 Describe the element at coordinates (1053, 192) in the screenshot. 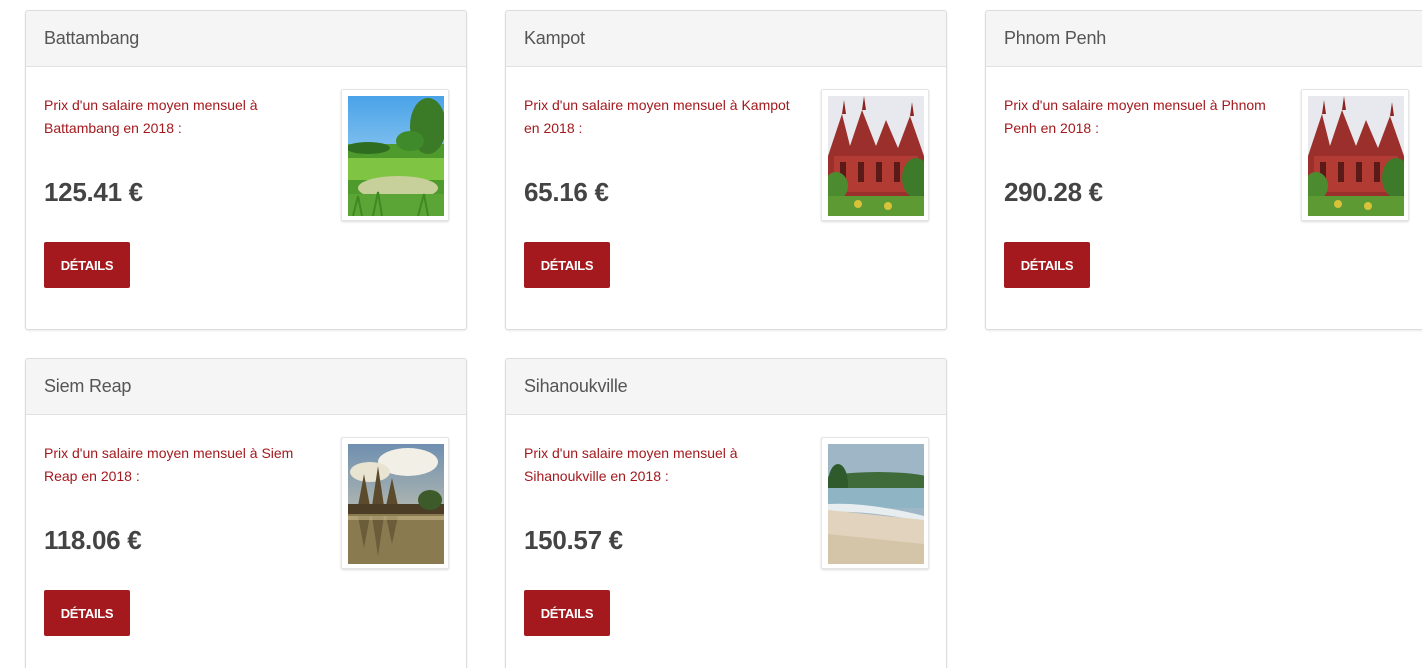

I see `salary-price: 290.28 €` at that location.